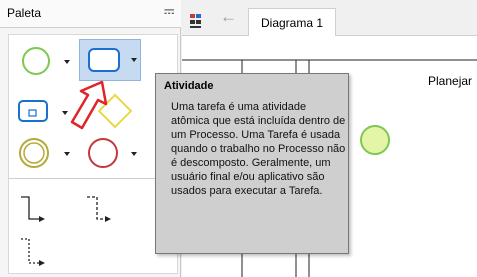  I want to click on sequence-flow-tool, so click(34, 208).